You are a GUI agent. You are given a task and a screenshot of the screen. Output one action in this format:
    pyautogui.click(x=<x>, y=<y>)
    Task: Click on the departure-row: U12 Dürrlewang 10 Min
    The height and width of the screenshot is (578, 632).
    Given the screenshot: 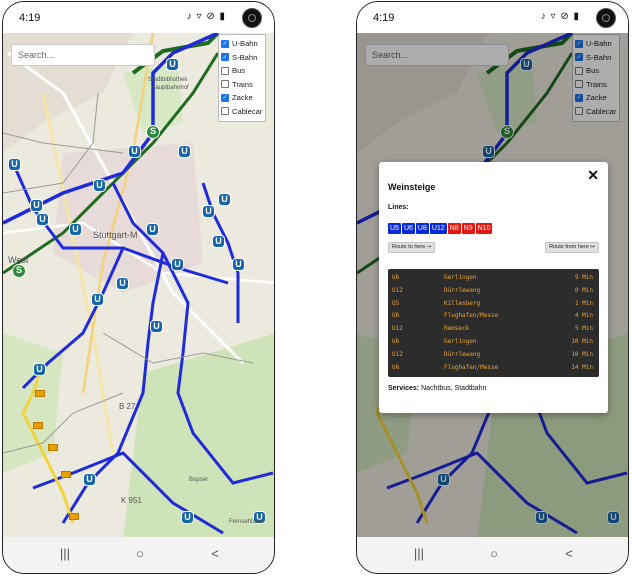 What is the action you would take?
    pyautogui.click(x=493, y=355)
    